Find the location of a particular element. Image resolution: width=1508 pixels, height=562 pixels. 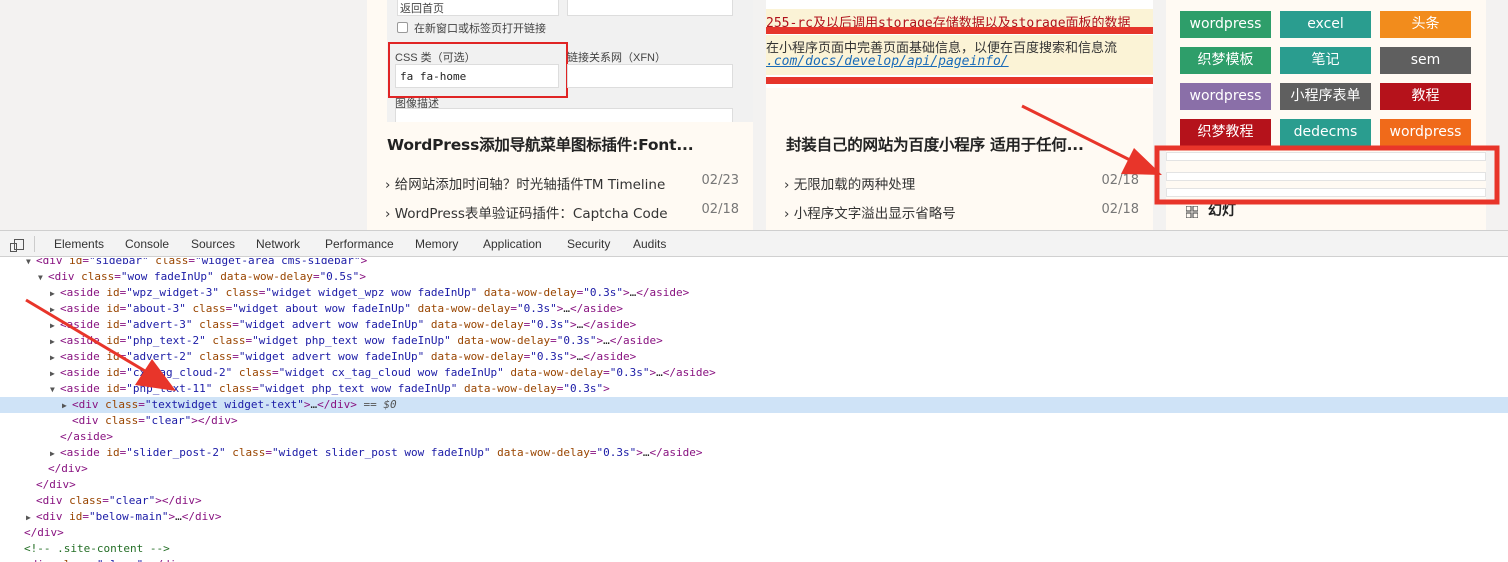

tab-network: Network is located at coordinates (278, 244).